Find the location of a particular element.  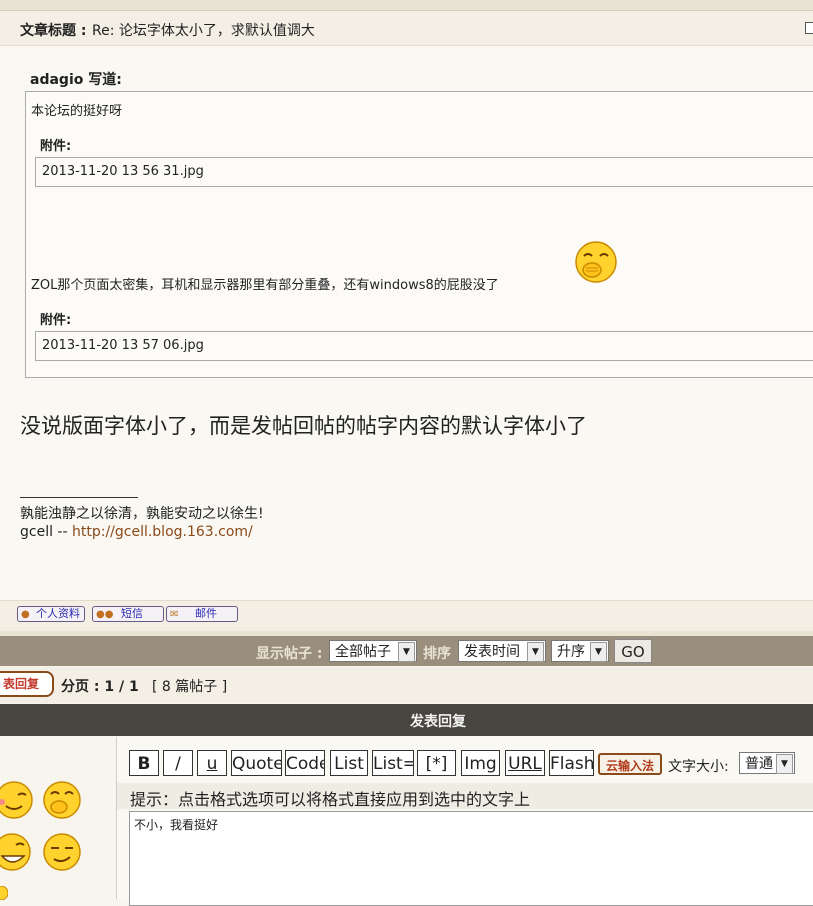

top-strip is located at coordinates (406, 5).